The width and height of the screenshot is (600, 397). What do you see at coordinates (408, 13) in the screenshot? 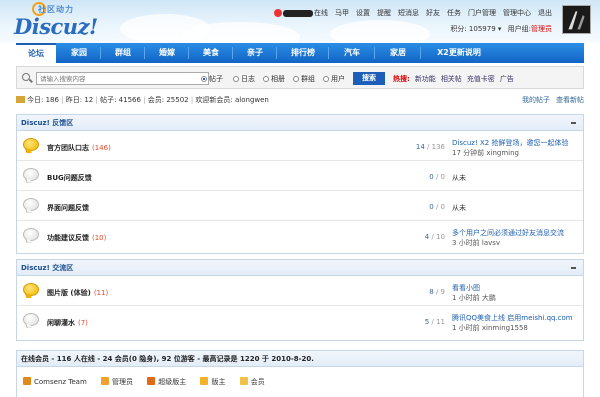
I see `link-messages: 短消息` at bounding box center [408, 13].